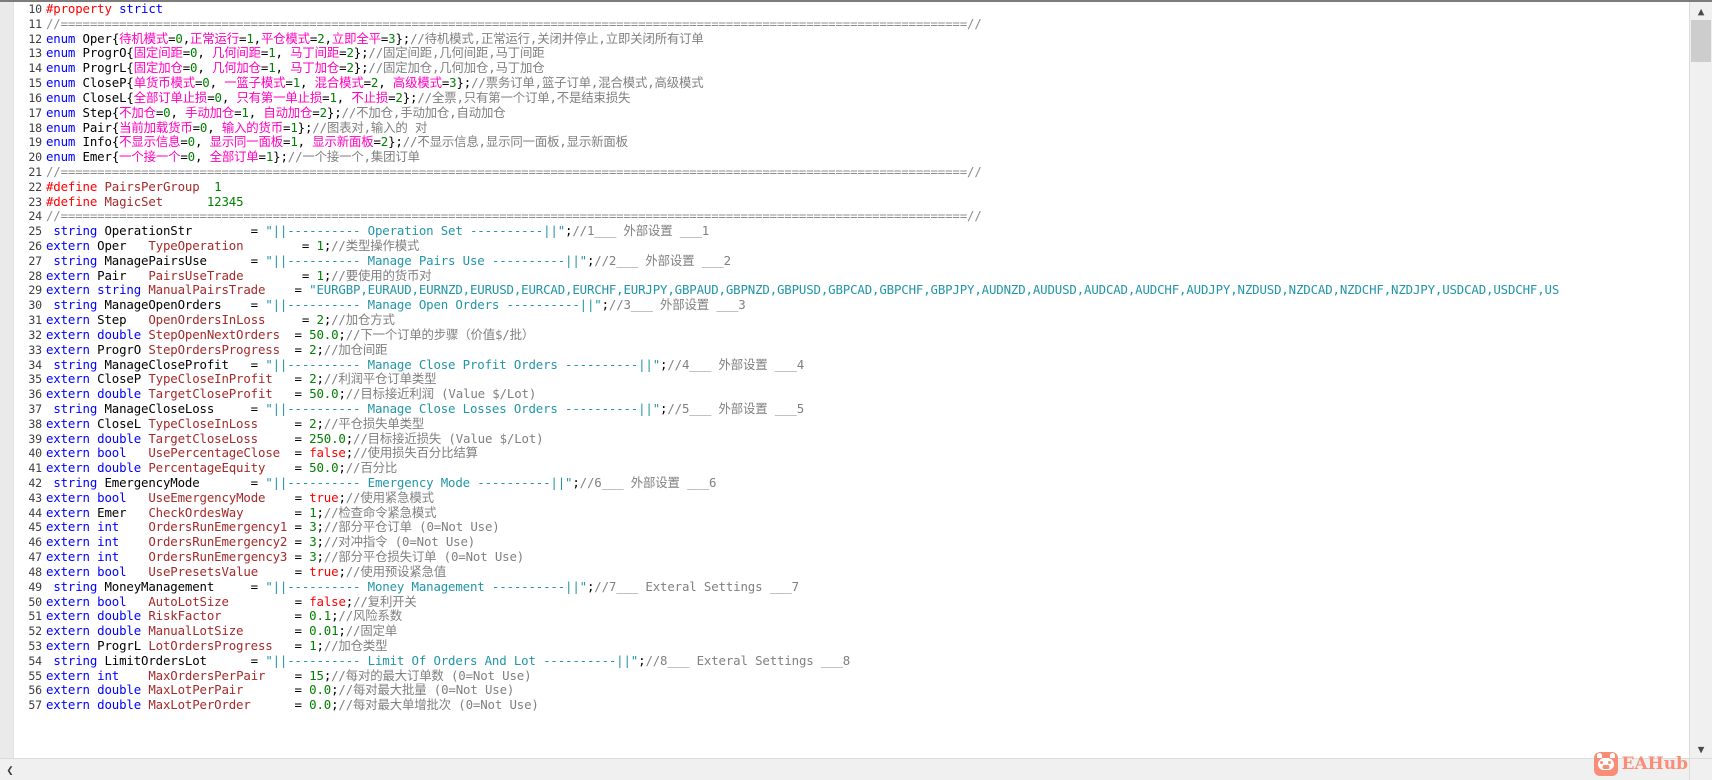 This screenshot has height=780, width=1712. What do you see at coordinates (320, 320) in the screenshot?
I see `code-token: 2` at bounding box center [320, 320].